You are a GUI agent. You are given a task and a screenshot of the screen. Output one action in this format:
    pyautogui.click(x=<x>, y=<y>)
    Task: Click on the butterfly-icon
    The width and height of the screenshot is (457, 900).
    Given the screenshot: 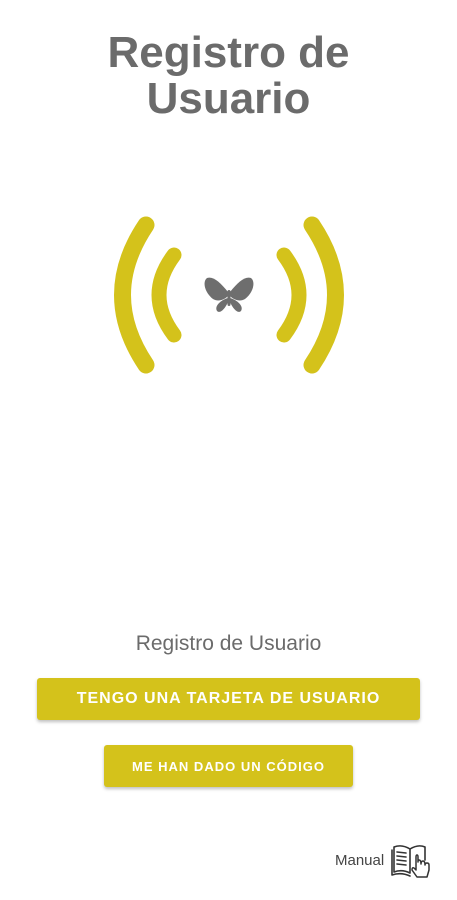 What is the action you would take?
    pyautogui.click(x=229, y=294)
    